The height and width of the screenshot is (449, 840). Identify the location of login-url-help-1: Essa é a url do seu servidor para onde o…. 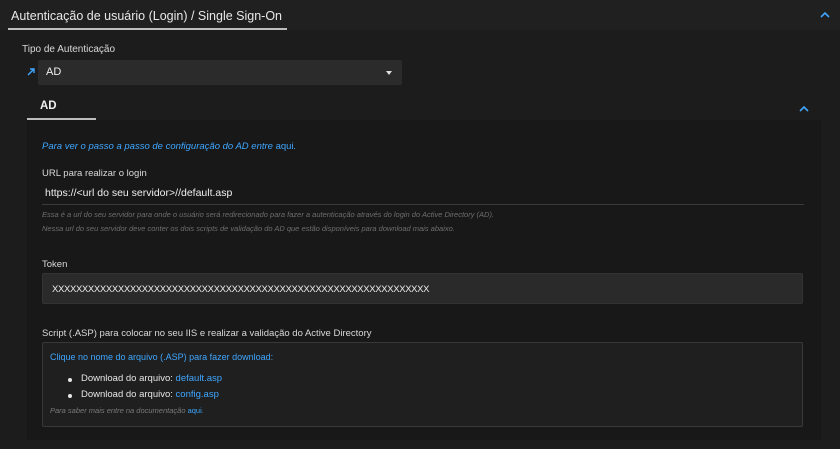
(268, 214).